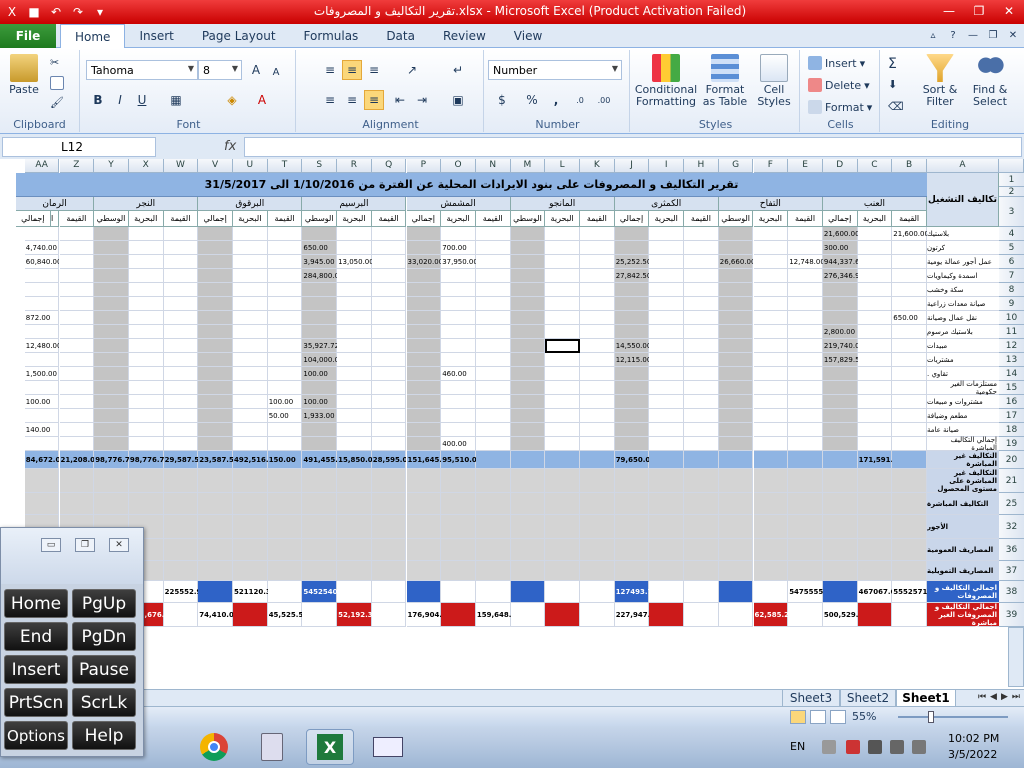 This screenshot has height=768, width=1024. What do you see at coordinates (1004, 697) in the screenshot?
I see `next-sheet-icon: ▶` at bounding box center [1004, 697].